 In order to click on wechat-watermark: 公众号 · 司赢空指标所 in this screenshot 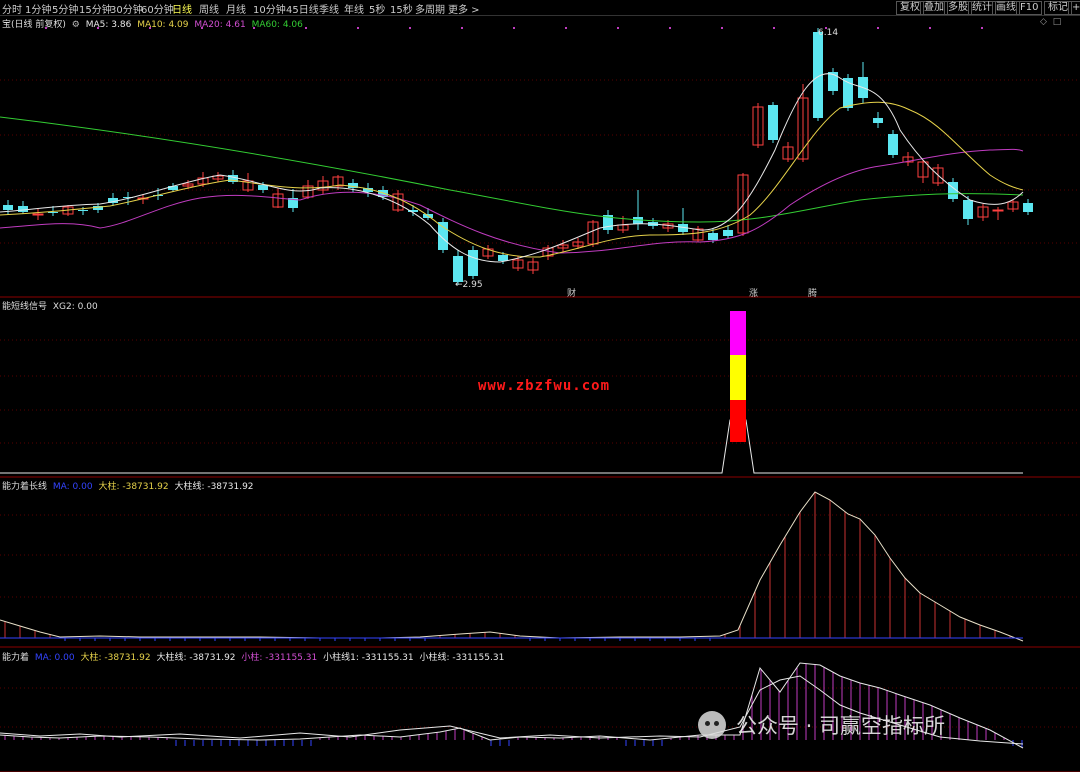, I will do `click(821, 725)`.